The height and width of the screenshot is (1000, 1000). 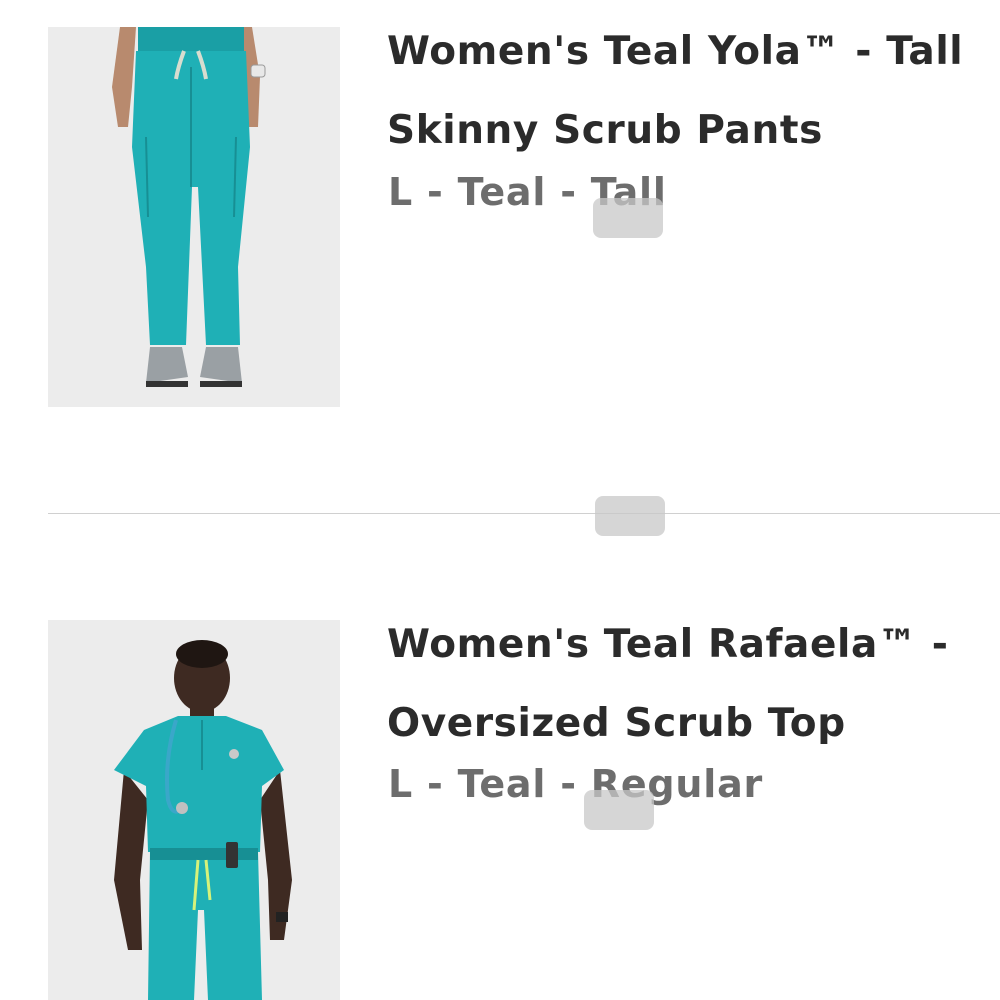 I want to click on scrub-pants-photo, so click(x=194, y=217).